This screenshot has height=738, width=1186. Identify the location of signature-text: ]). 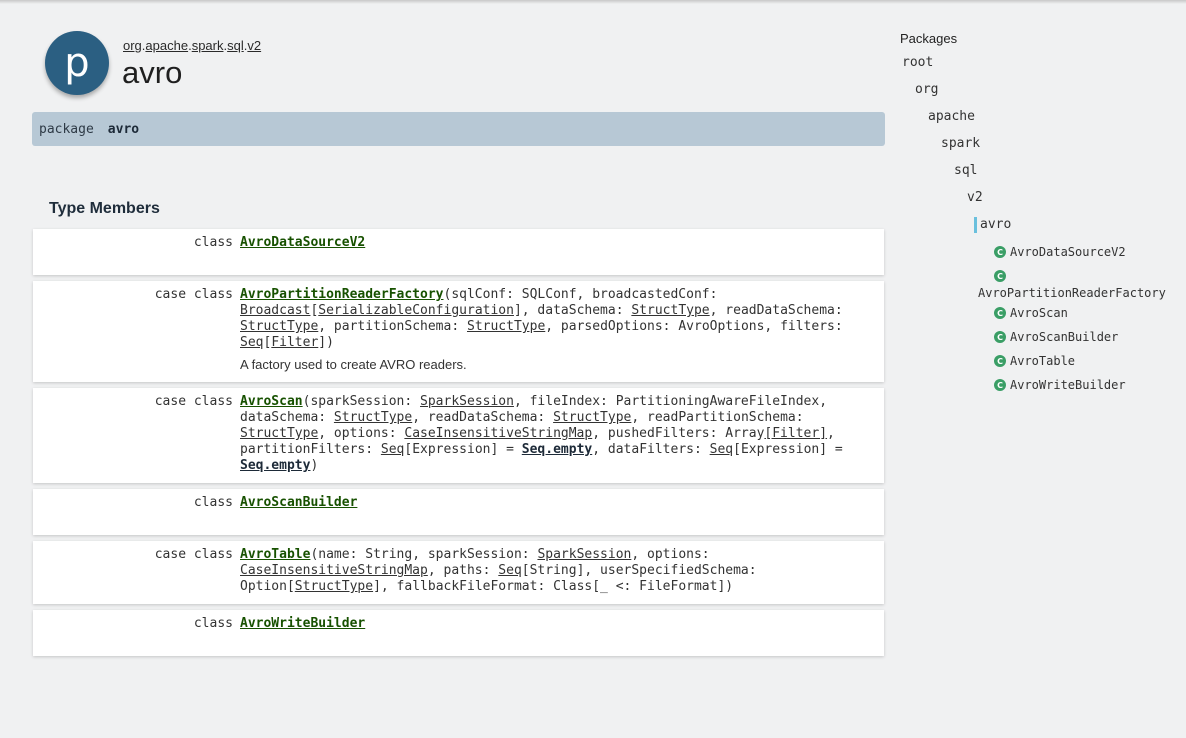
(326, 342).